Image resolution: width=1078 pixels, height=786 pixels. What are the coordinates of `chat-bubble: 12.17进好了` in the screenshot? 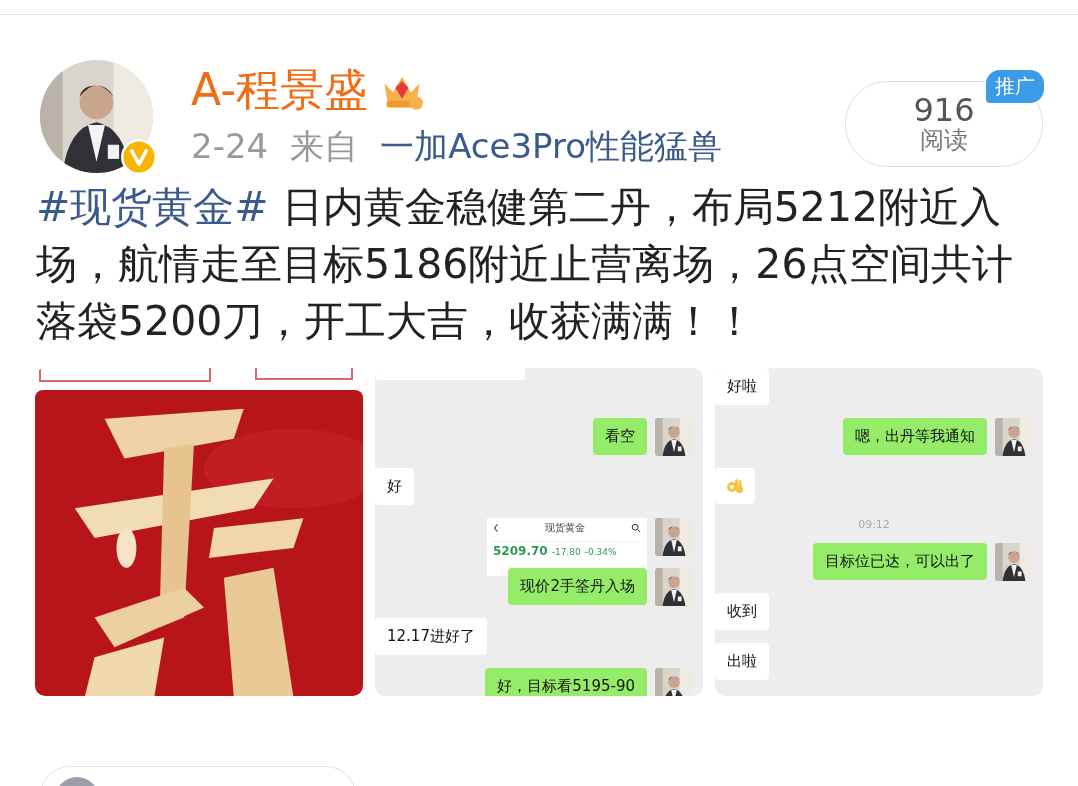 It's located at (431, 636).